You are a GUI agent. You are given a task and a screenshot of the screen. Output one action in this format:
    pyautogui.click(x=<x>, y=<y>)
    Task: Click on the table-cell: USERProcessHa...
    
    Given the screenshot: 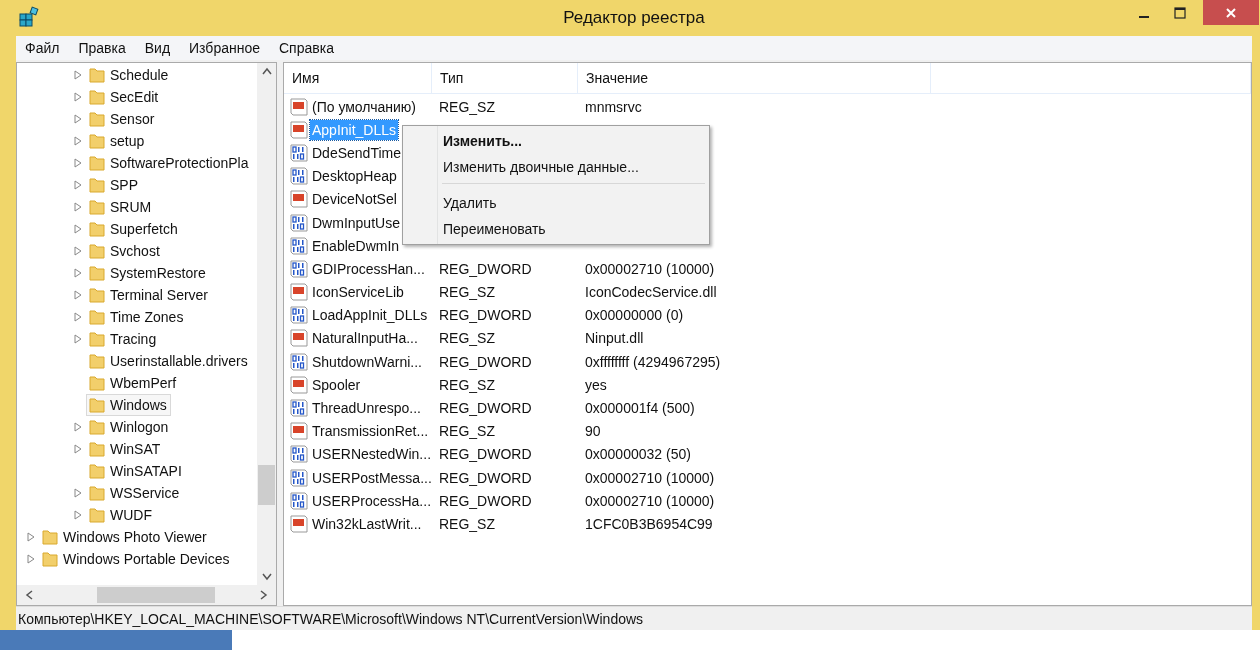 What is the action you would take?
    pyautogui.click(x=372, y=500)
    